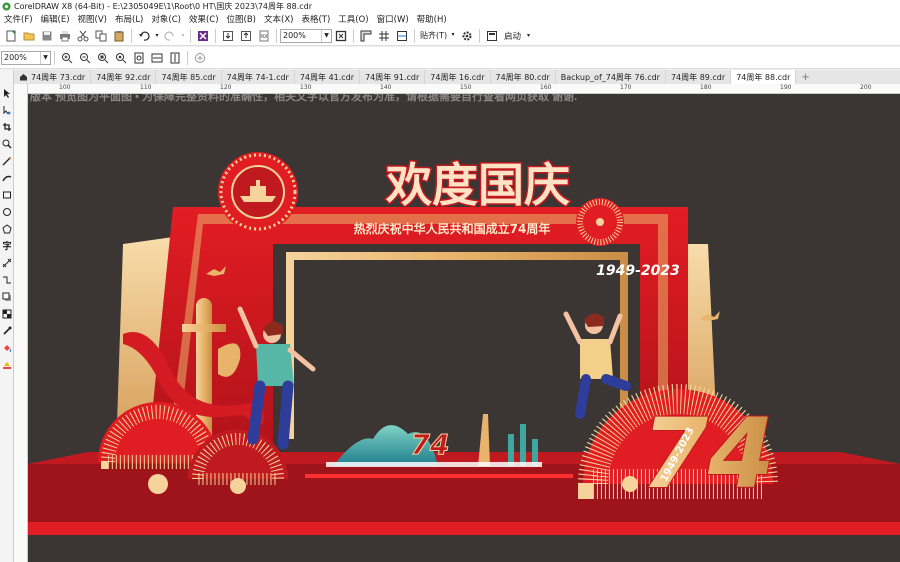 Image resolution: width=900 pixels, height=562 pixels. I want to click on menu-help: 帮助(H), so click(434, 19).